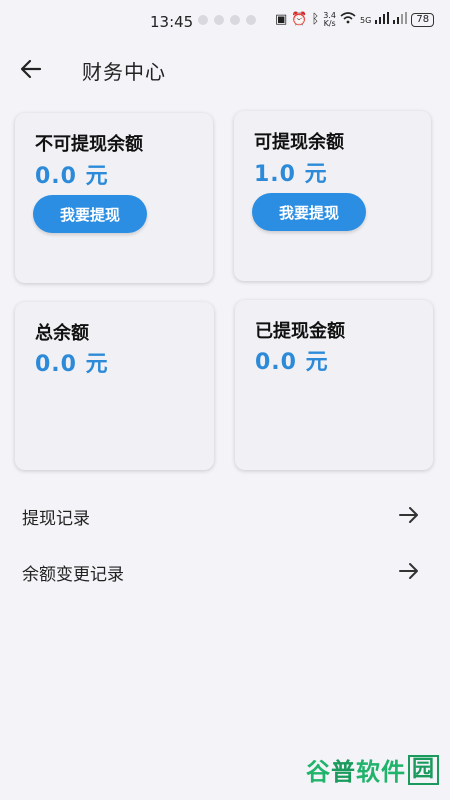  Describe the element at coordinates (62, 333) in the screenshot. I see `card-label: 总余额` at that location.